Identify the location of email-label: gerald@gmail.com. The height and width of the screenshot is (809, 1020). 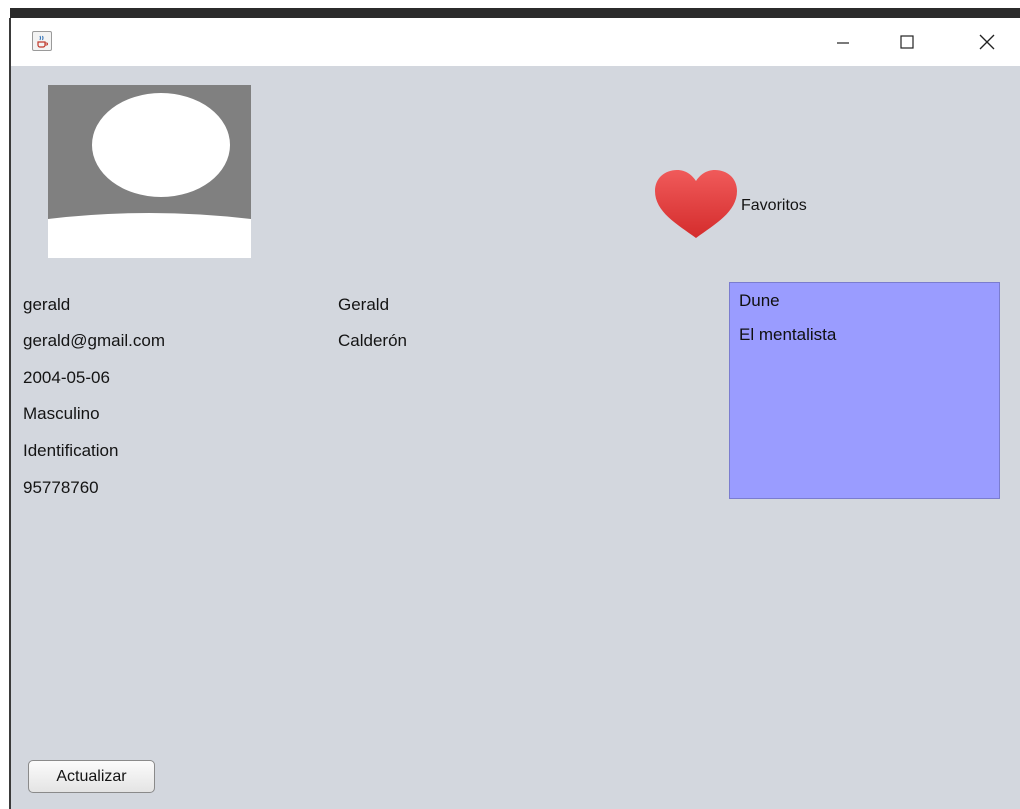
(94, 340).